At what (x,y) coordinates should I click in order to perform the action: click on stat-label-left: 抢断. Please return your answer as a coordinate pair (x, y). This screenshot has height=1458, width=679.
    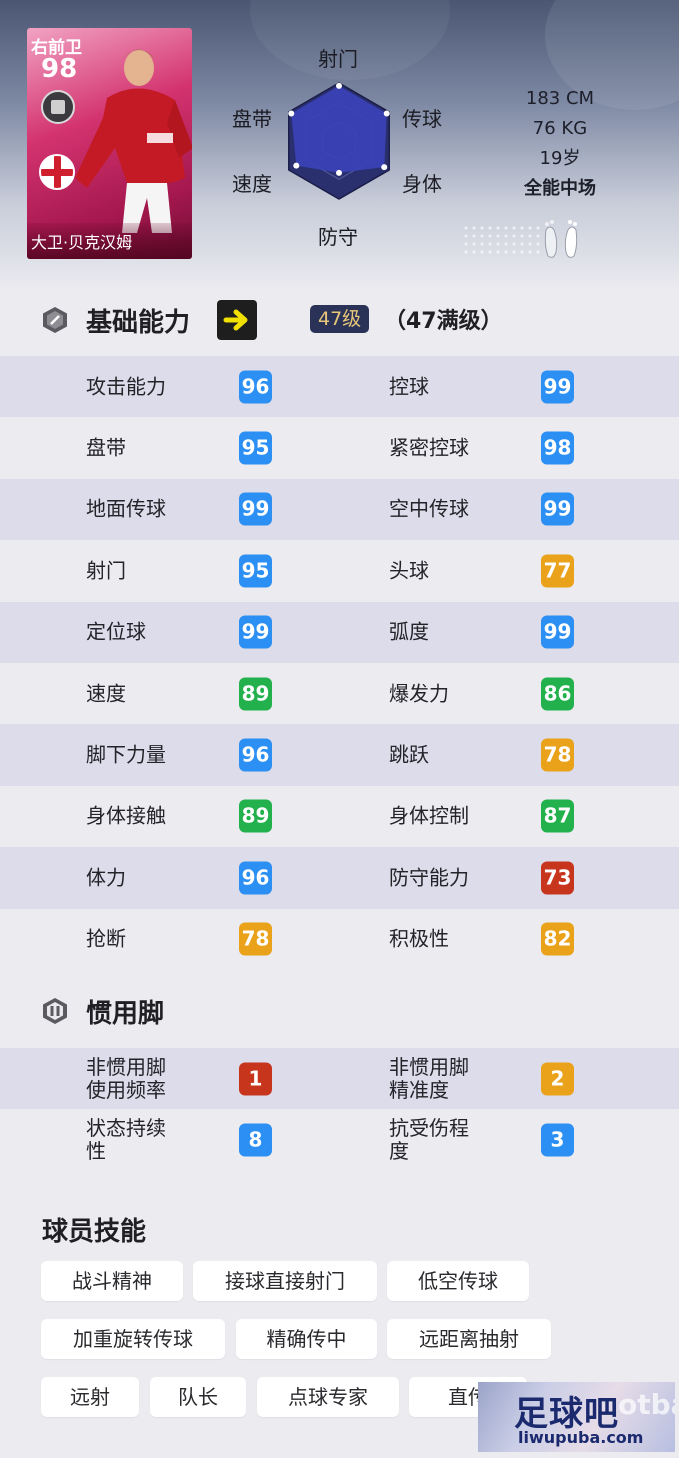
    Looking at the image, I should click on (106, 938).